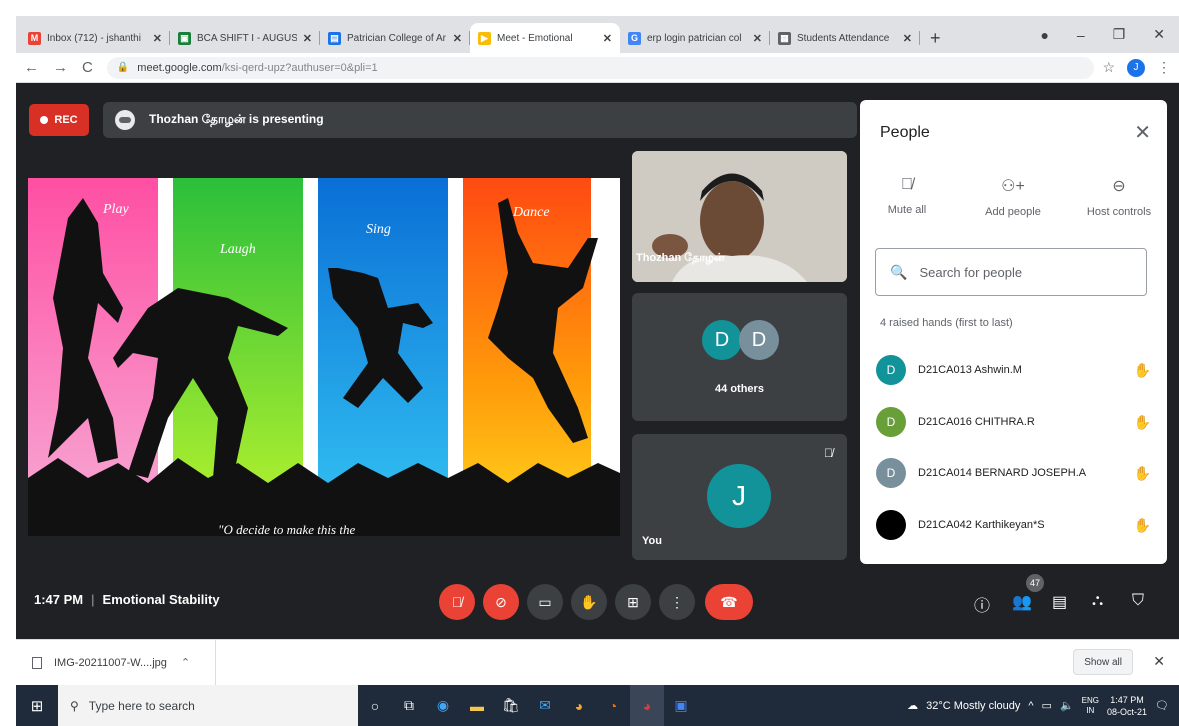 This screenshot has width=1179, height=726. What do you see at coordinates (1059, 602) in the screenshot?
I see `chat-icon: ▤` at bounding box center [1059, 602].